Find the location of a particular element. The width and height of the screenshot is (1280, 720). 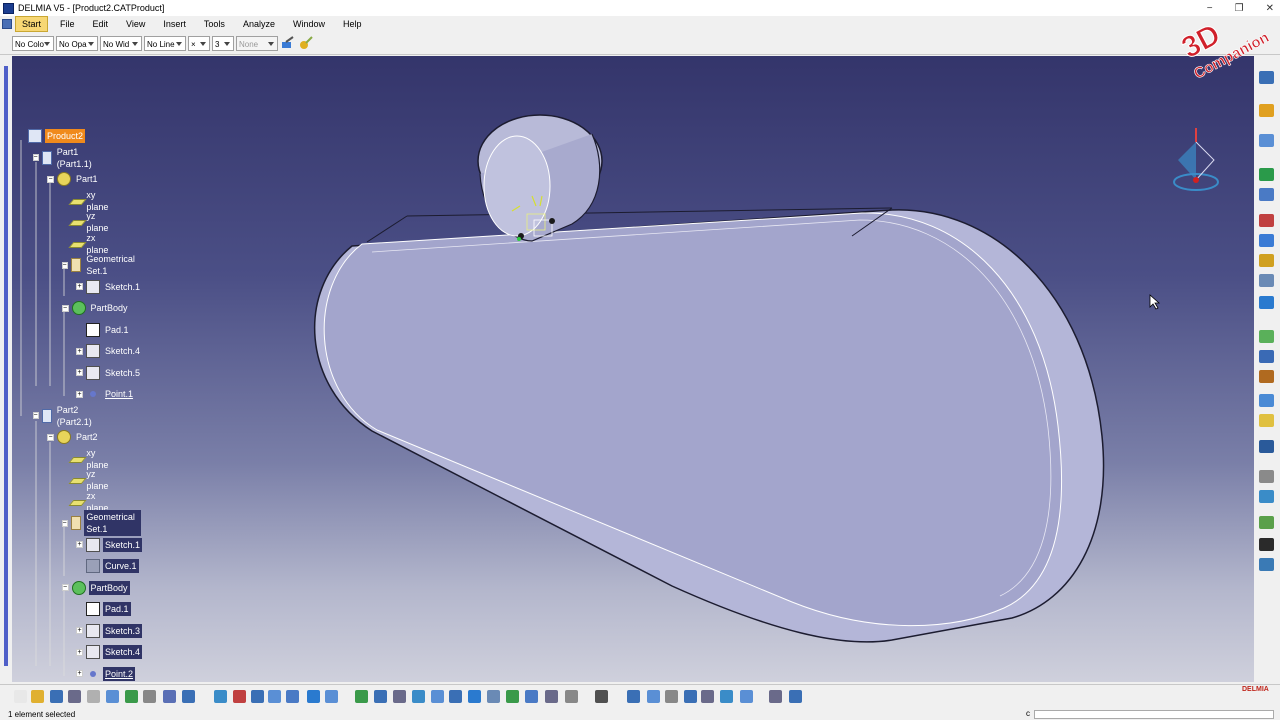

tree-node-label: Curve.1 is located at coordinates (121, 566).